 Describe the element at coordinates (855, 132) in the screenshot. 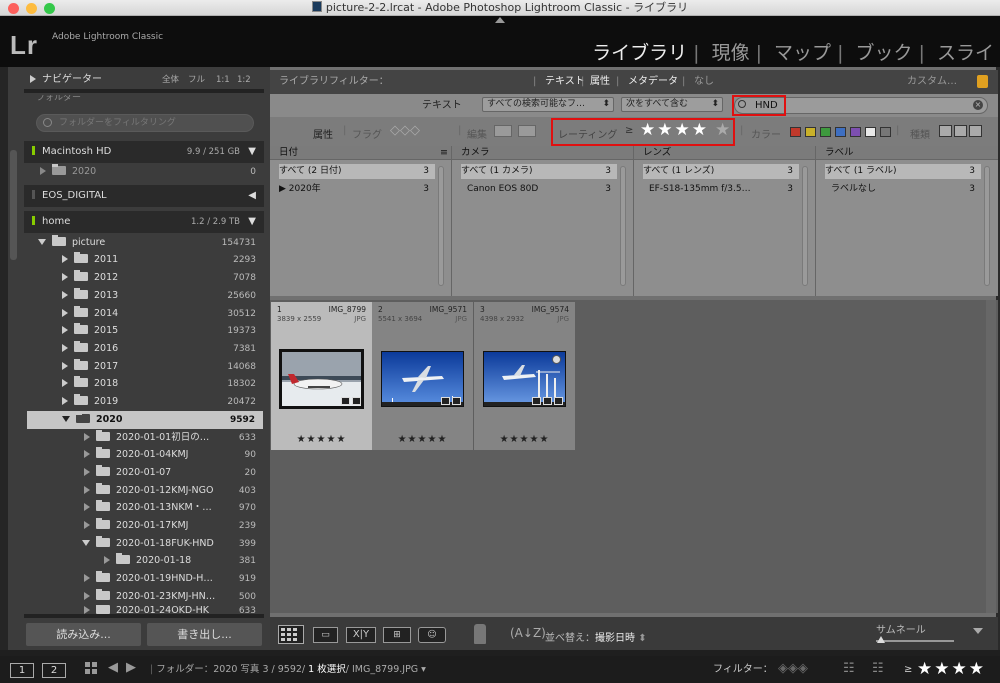

I see `color-label-purple` at that location.